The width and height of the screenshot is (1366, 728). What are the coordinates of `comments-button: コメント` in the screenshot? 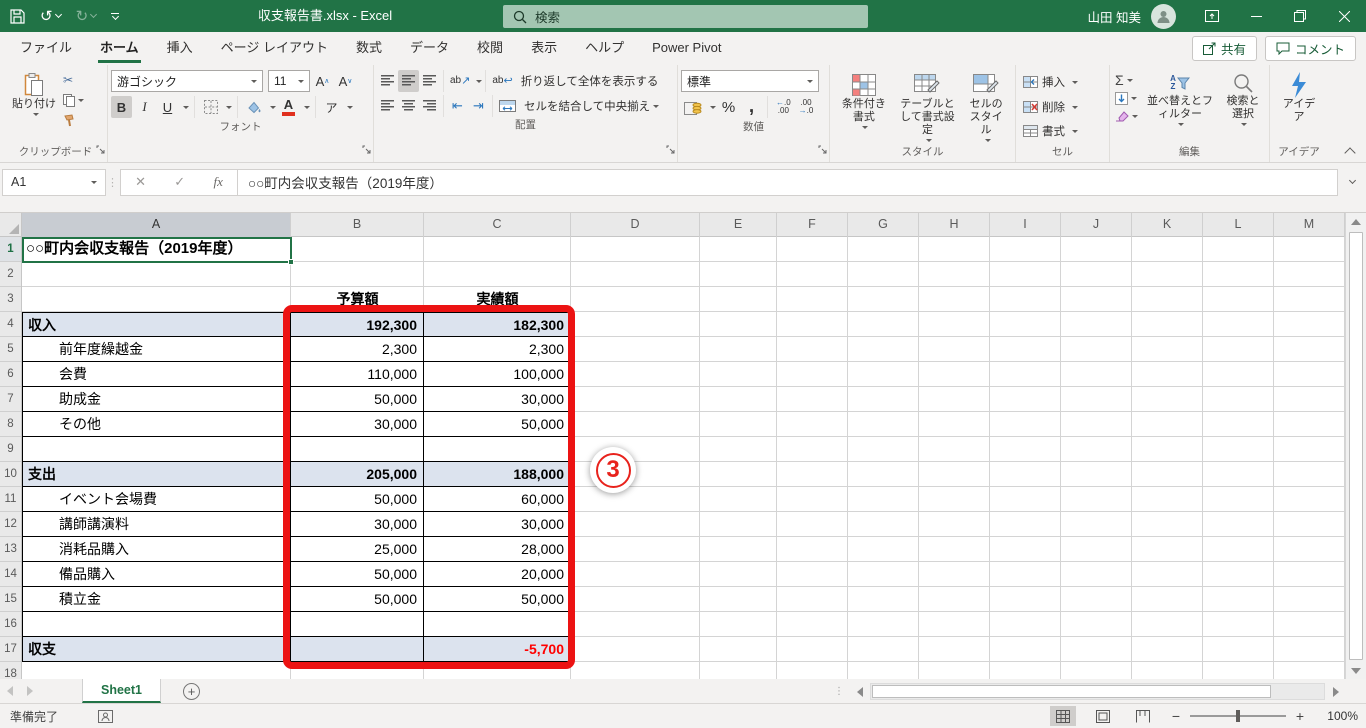 It's located at (1310, 48).